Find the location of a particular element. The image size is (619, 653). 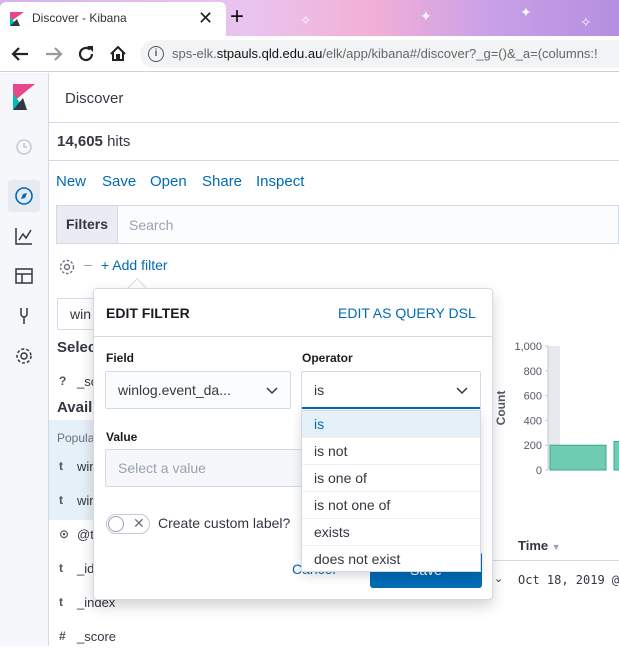

new-link: New is located at coordinates (71, 181).